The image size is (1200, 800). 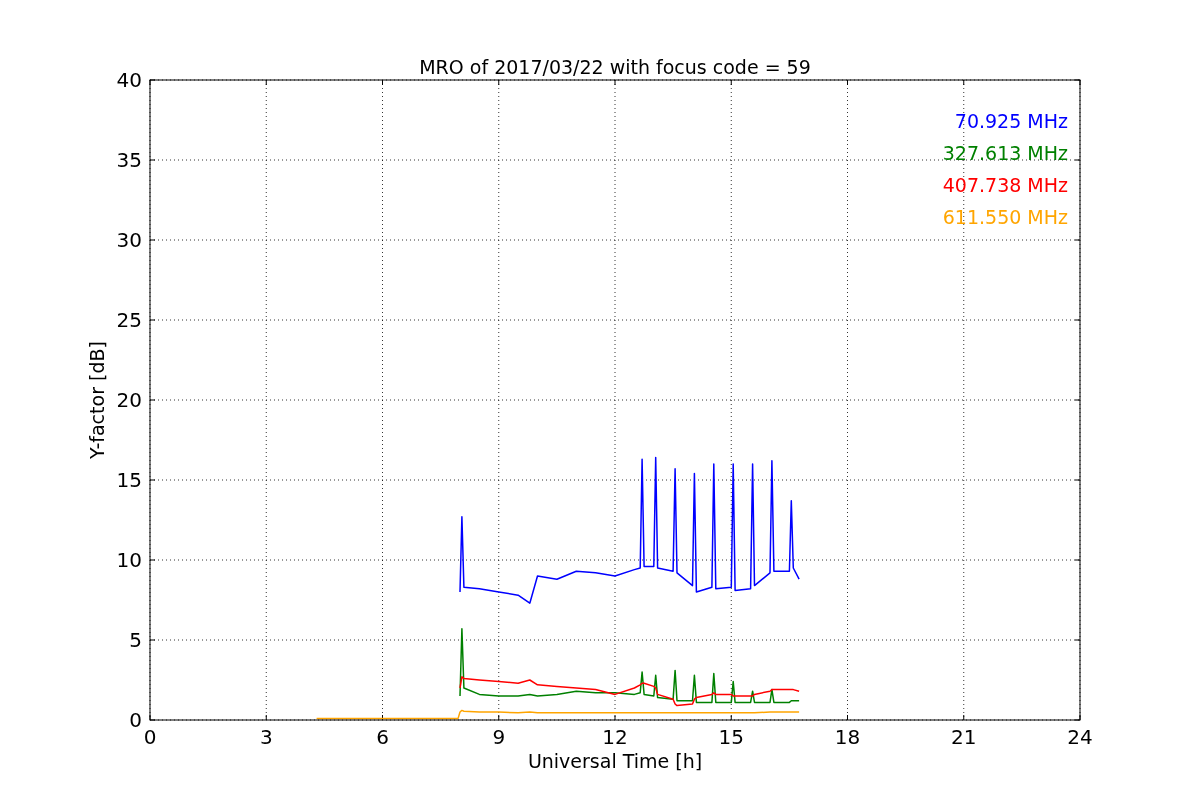 I want to click on tick-label: 3, so click(x=266, y=737).